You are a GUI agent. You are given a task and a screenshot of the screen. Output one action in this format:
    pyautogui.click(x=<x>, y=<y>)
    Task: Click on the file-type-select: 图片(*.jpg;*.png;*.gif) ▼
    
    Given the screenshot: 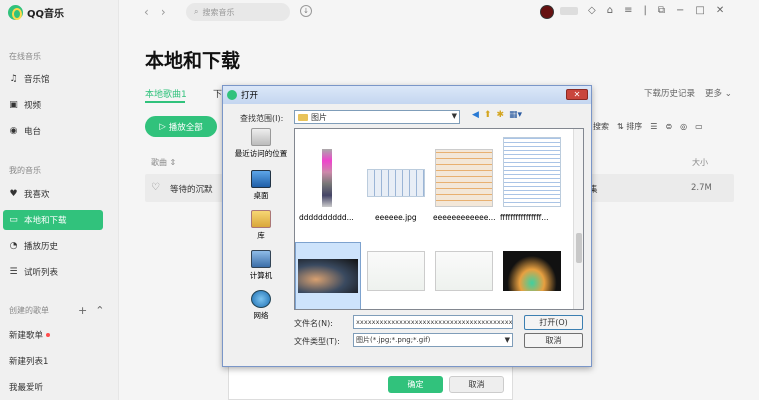 What is the action you would take?
    pyautogui.click(x=433, y=340)
    